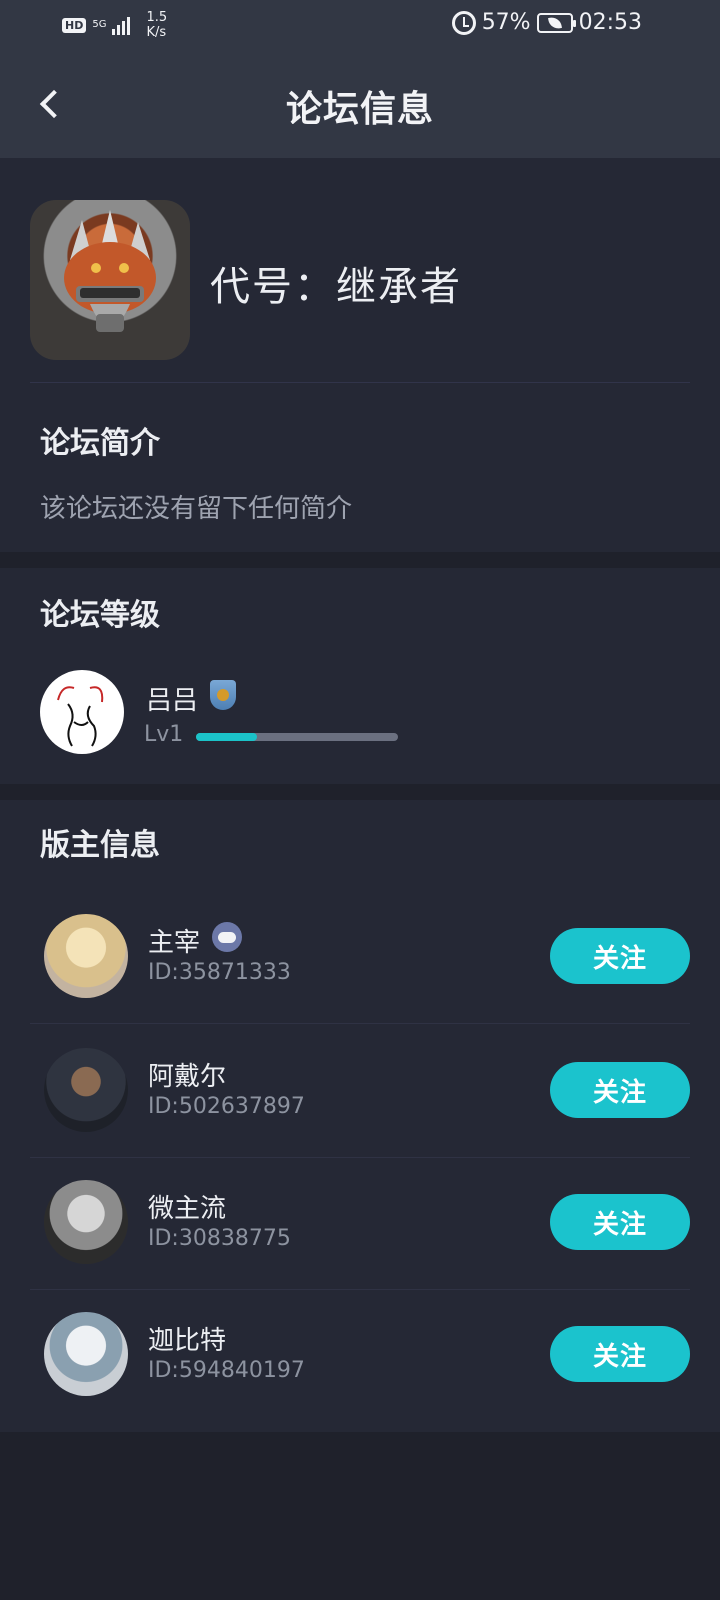  I want to click on status-left: HD 5G 1.5 K/s, so click(114, 25).